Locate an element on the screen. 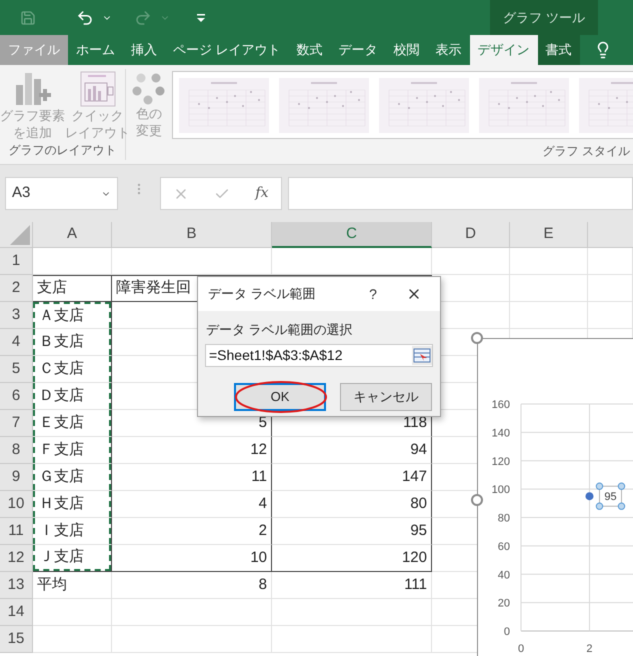 This screenshot has width=633, height=656. row-header: 4 is located at coordinates (16, 342).